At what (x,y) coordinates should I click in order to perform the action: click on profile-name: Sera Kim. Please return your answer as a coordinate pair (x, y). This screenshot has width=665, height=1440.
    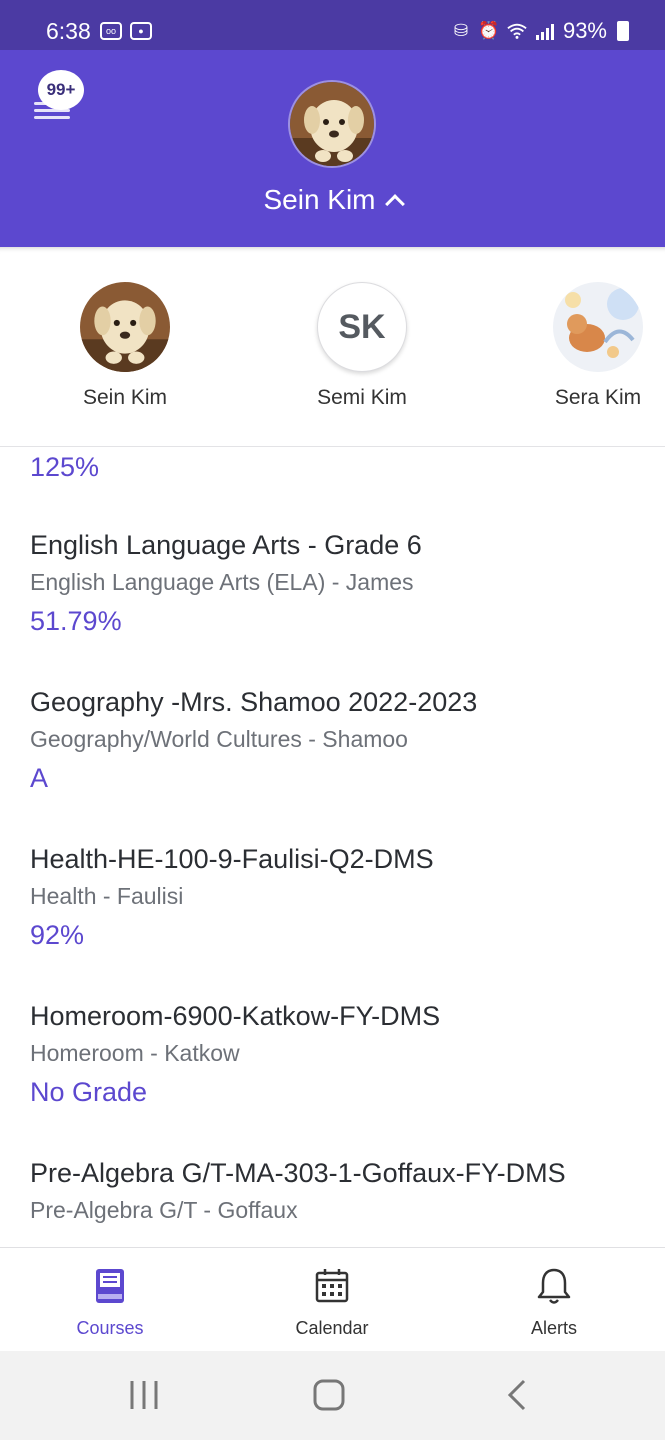
    Looking at the image, I should click on (598, 397).